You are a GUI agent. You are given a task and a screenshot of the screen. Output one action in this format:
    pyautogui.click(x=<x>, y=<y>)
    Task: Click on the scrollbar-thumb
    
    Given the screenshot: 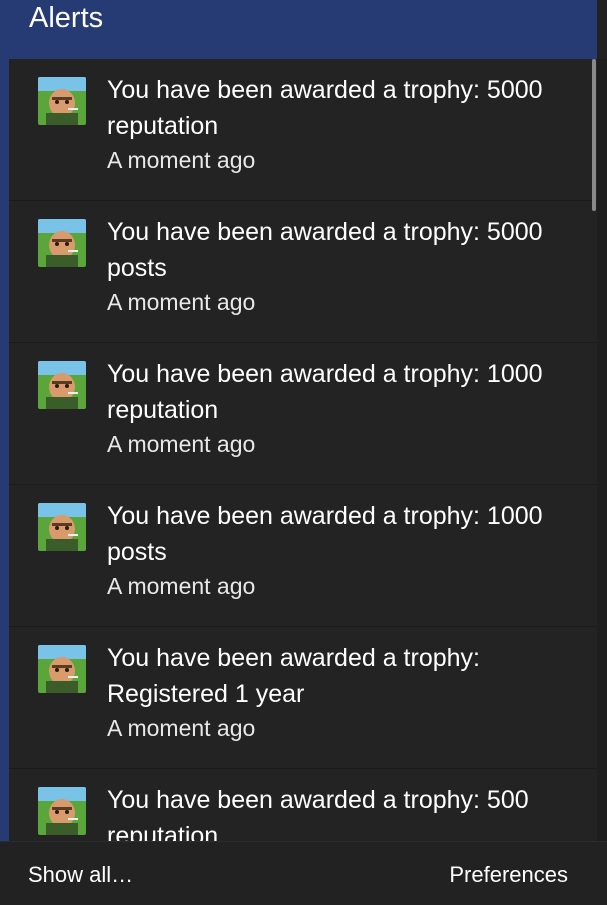 What is the action you would take?
    pyautogui.click(x=594, y=135)
    